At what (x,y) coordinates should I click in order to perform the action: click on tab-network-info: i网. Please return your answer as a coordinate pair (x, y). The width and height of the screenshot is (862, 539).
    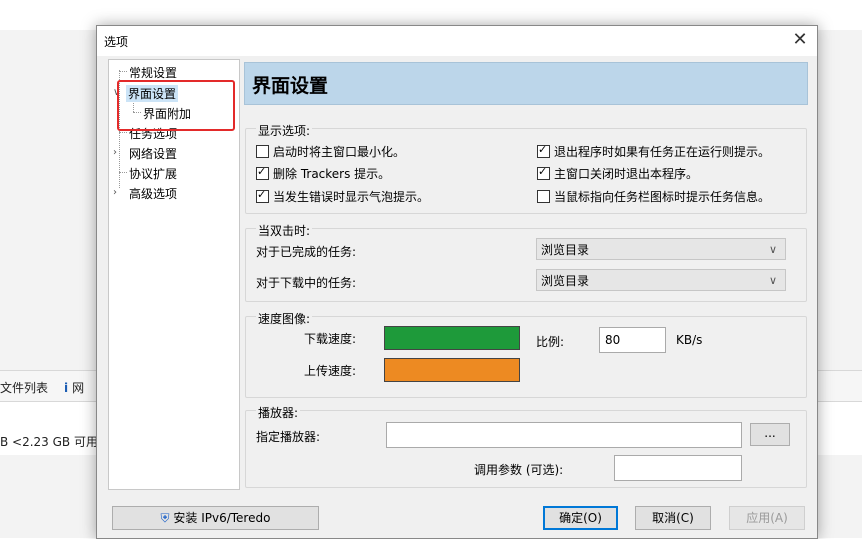
    Looking at the image, I should click on (74, 387).